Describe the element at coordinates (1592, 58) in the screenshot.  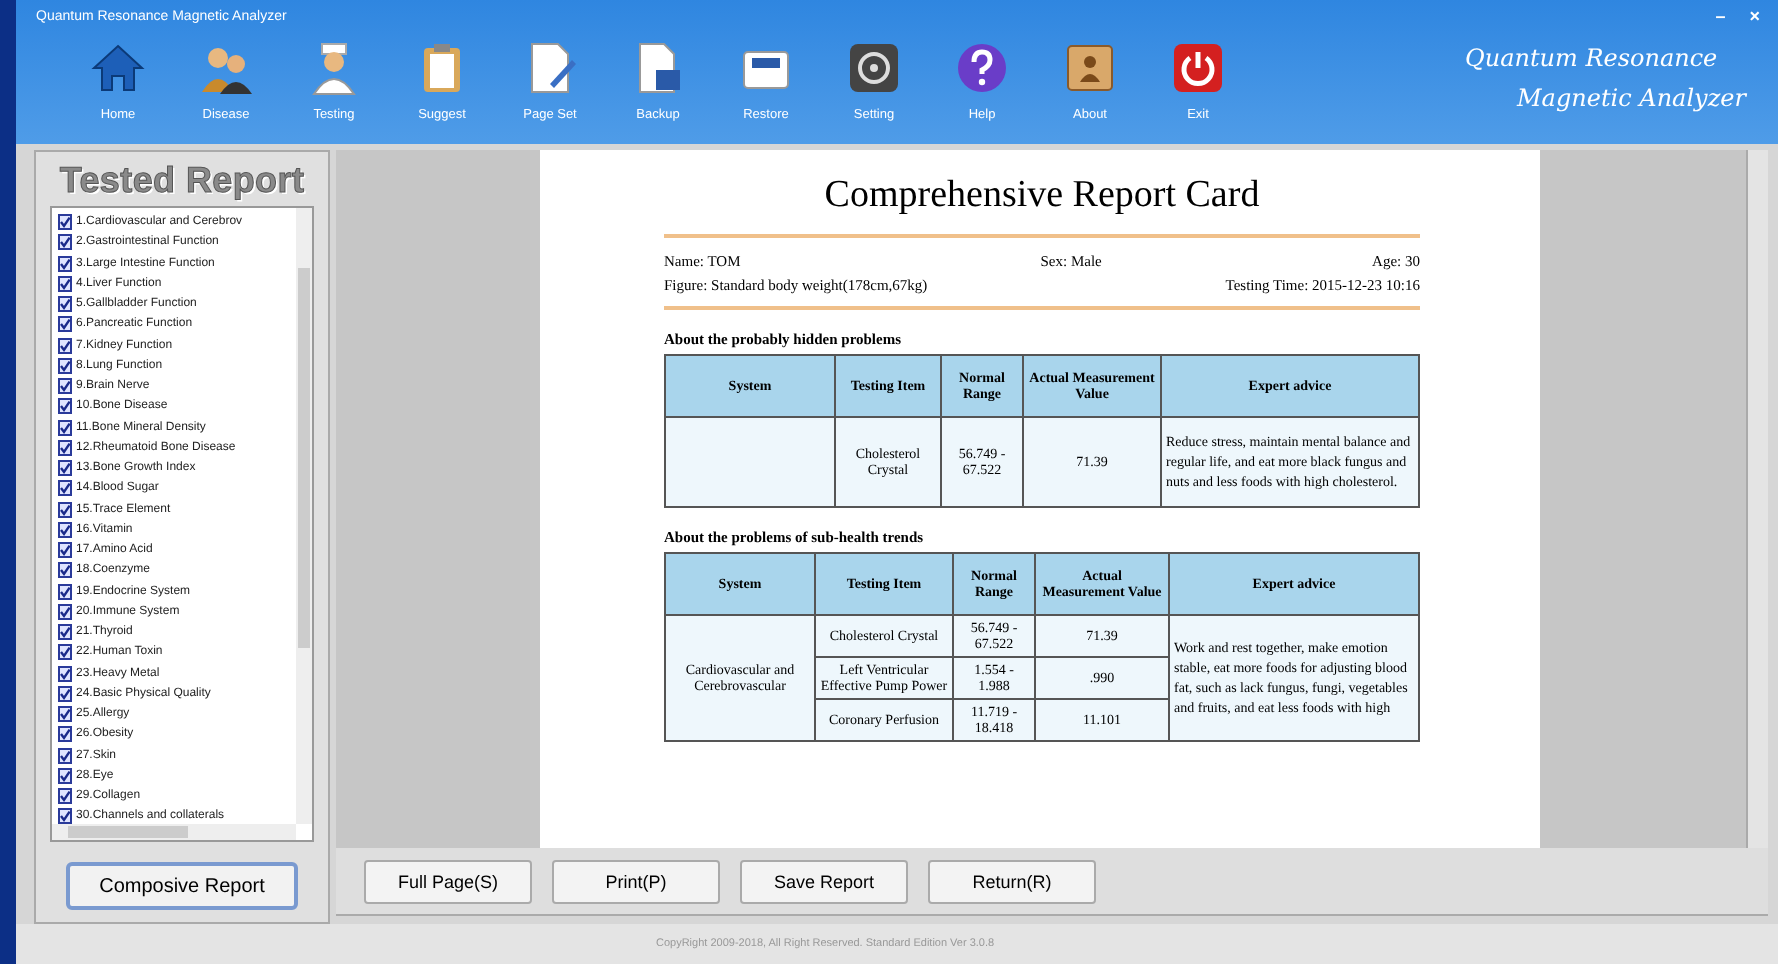
I see `brand-logo-text: Quantum Resonance` at that location.